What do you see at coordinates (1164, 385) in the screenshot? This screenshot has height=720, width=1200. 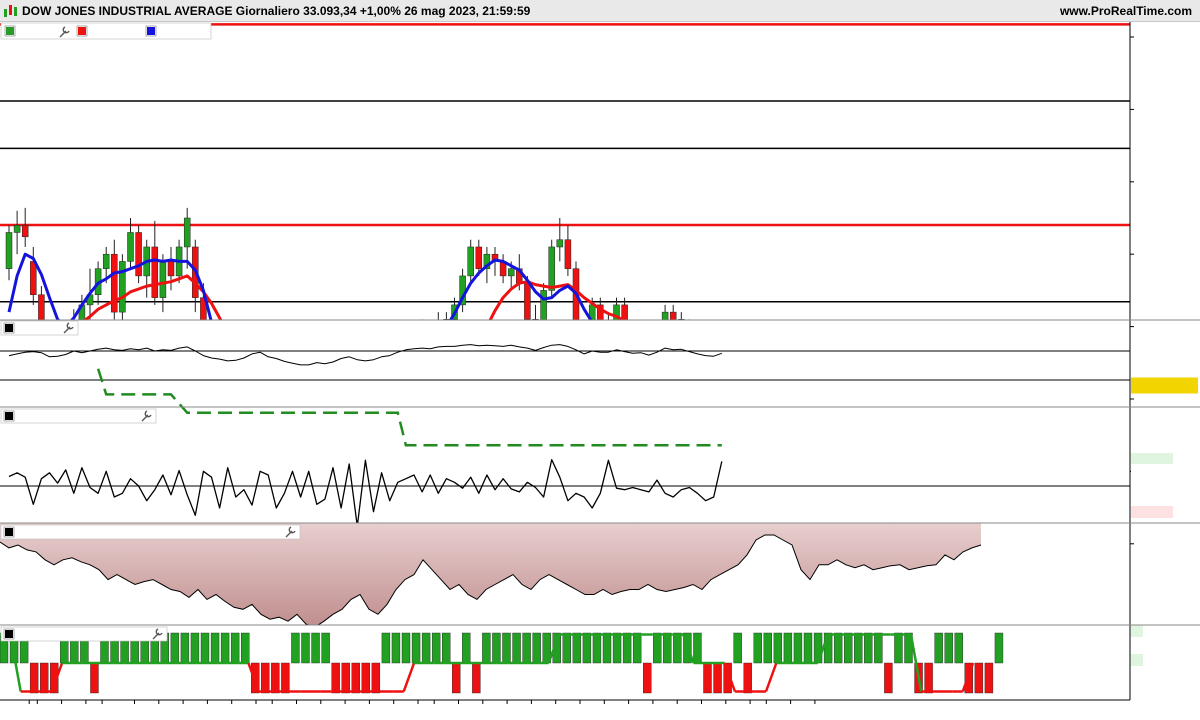 I see `current-price-tag-background` at bounding box center [1164, 385].